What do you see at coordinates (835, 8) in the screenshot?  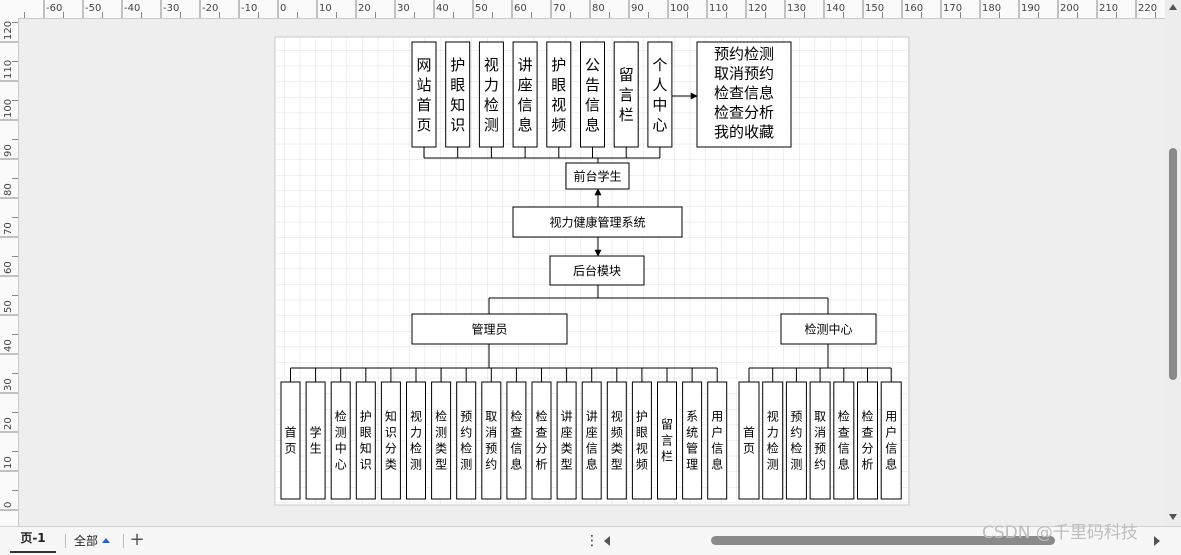 I see `ruler-label: 140` at bounding box center [835, 8].